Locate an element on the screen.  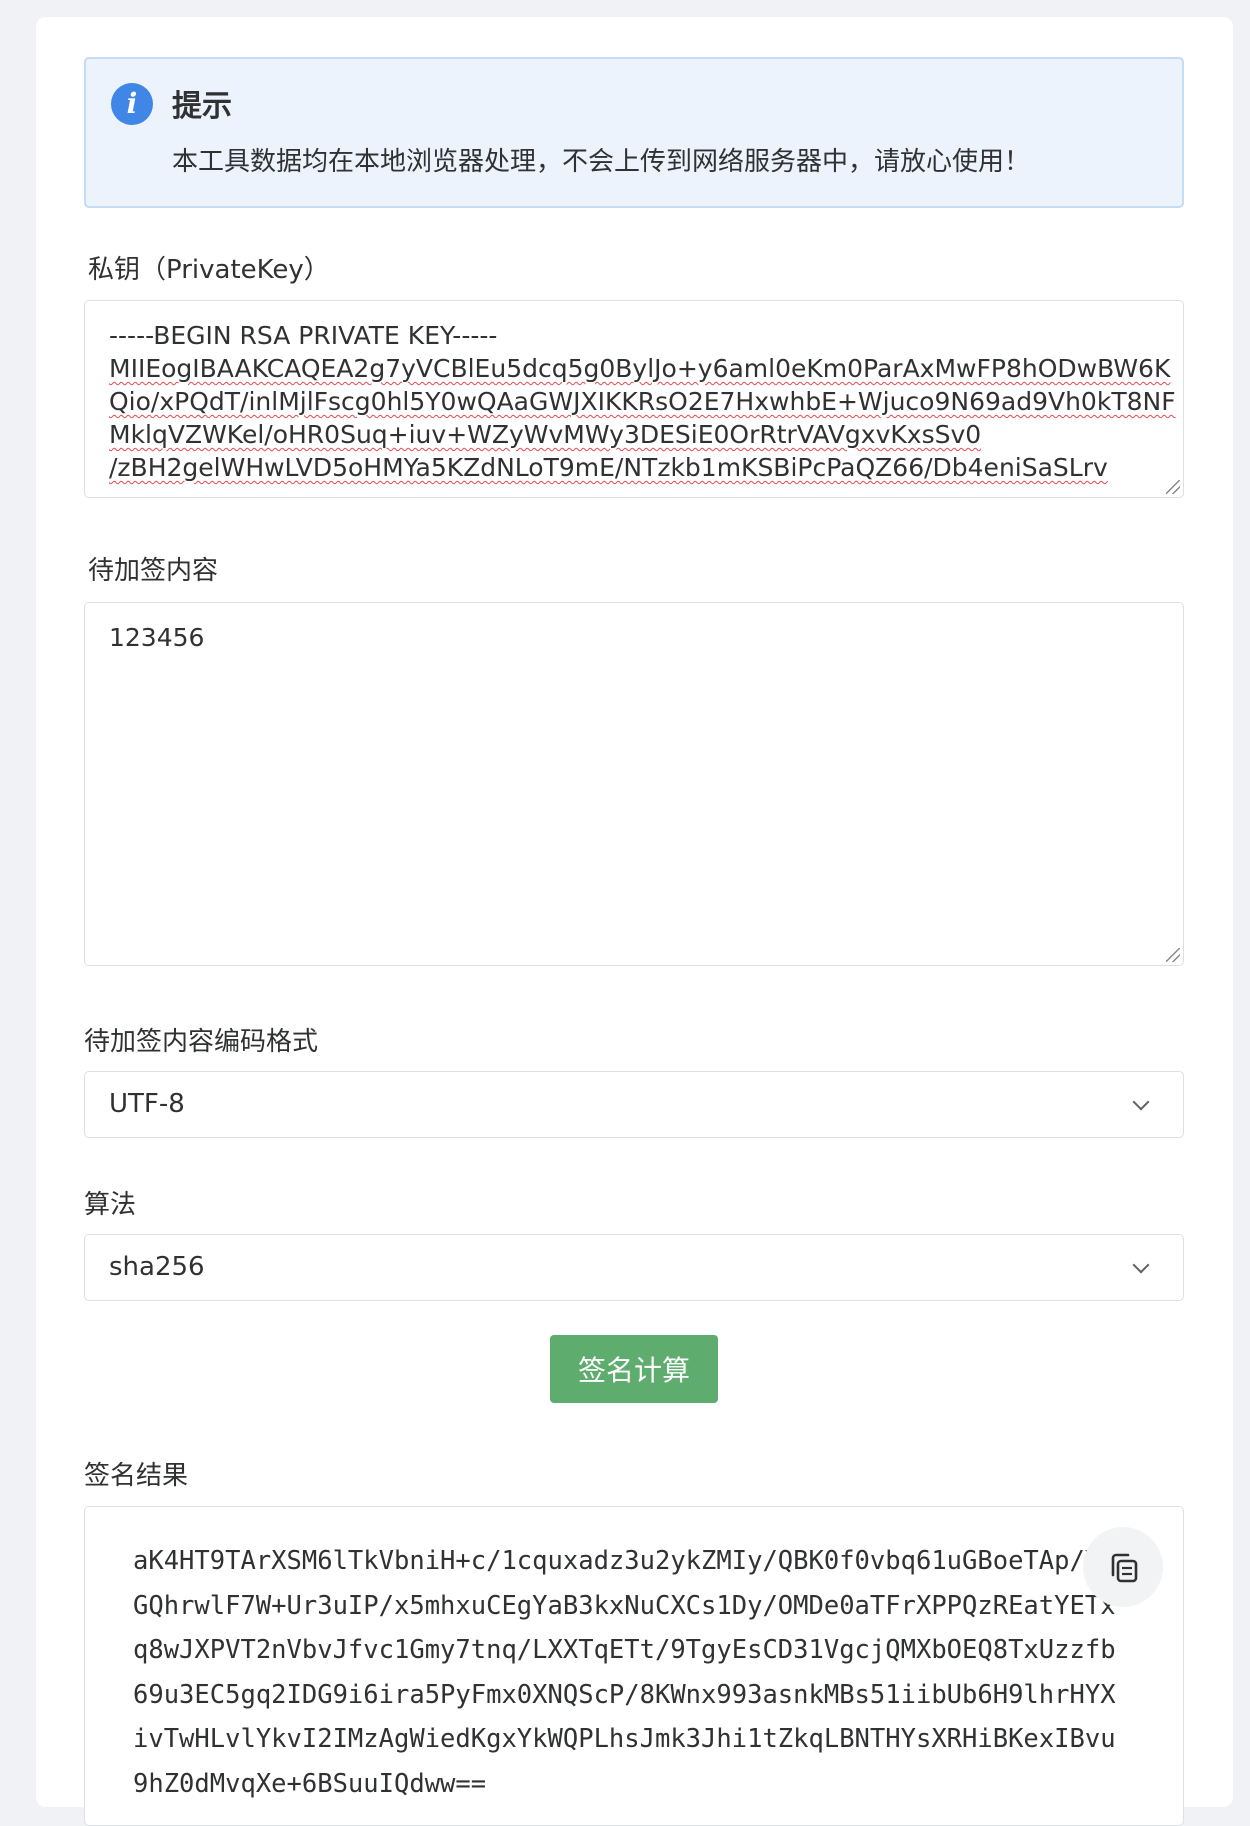
copy-icon is located at coordinates (1124, 1568).